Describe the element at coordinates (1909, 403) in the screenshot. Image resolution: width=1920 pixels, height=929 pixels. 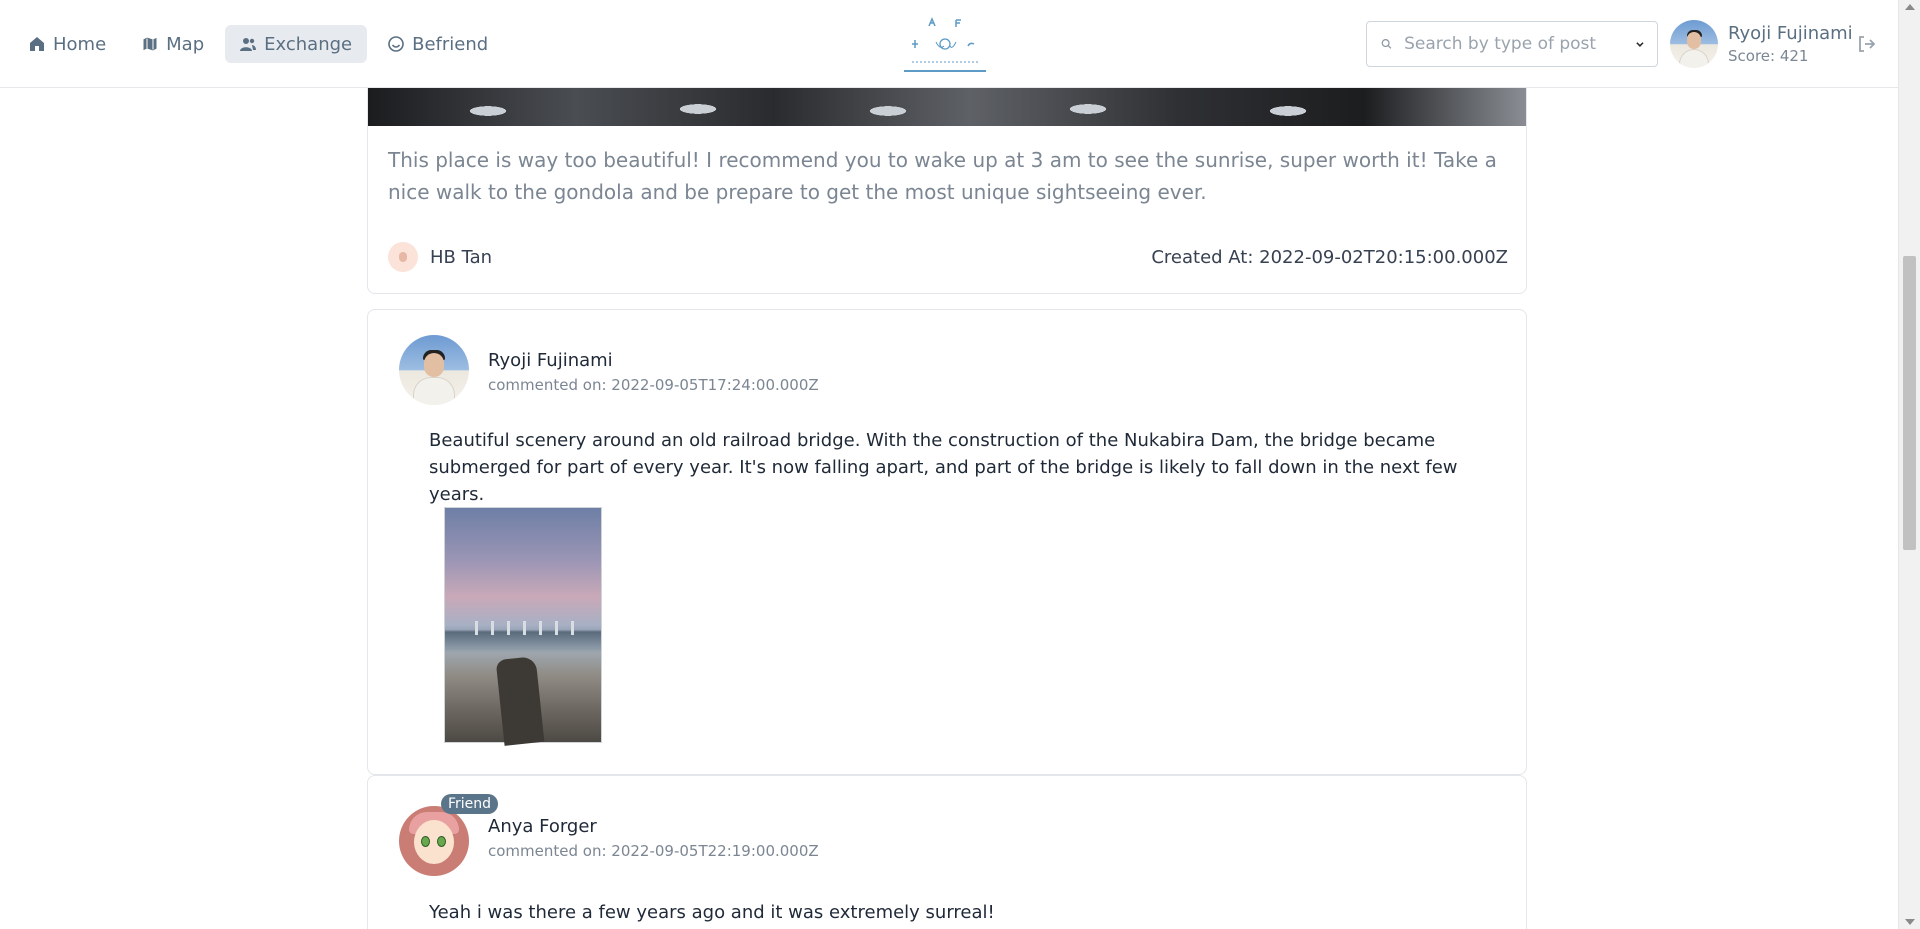
I see `scroll-thumb` at that location.